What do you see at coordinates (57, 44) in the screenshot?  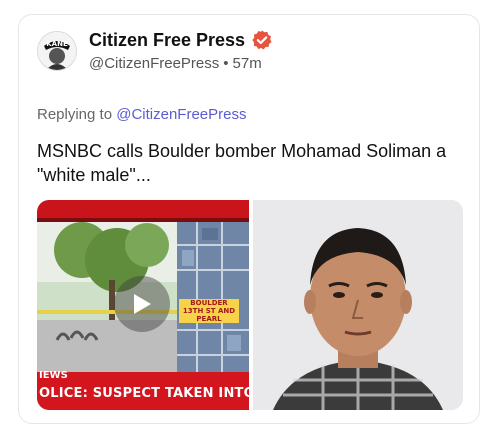 I see `avatar-text: KANE` at bounding box center [57, 44].